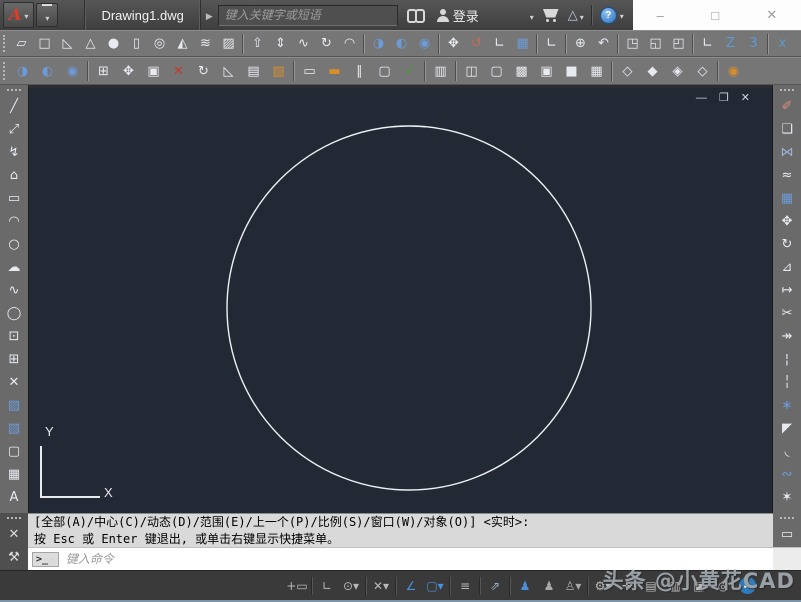 The image size is (801, 602). Describe the element at coordinates (551, 44) in the screenshot. I see `ucs-button: ∟` at that location.